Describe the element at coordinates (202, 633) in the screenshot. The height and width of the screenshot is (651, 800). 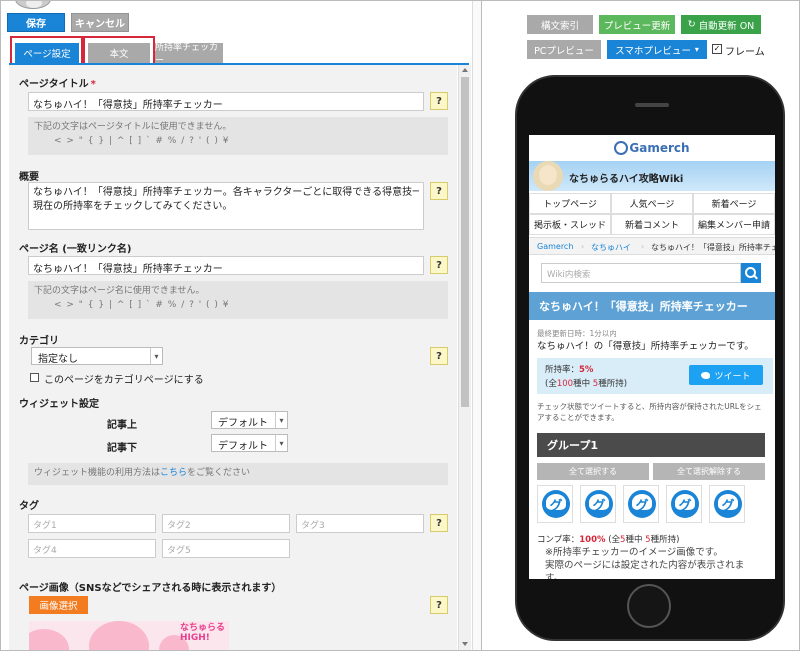
I see `thumbnail-logo: なちゅらる HIGH!` at that location.